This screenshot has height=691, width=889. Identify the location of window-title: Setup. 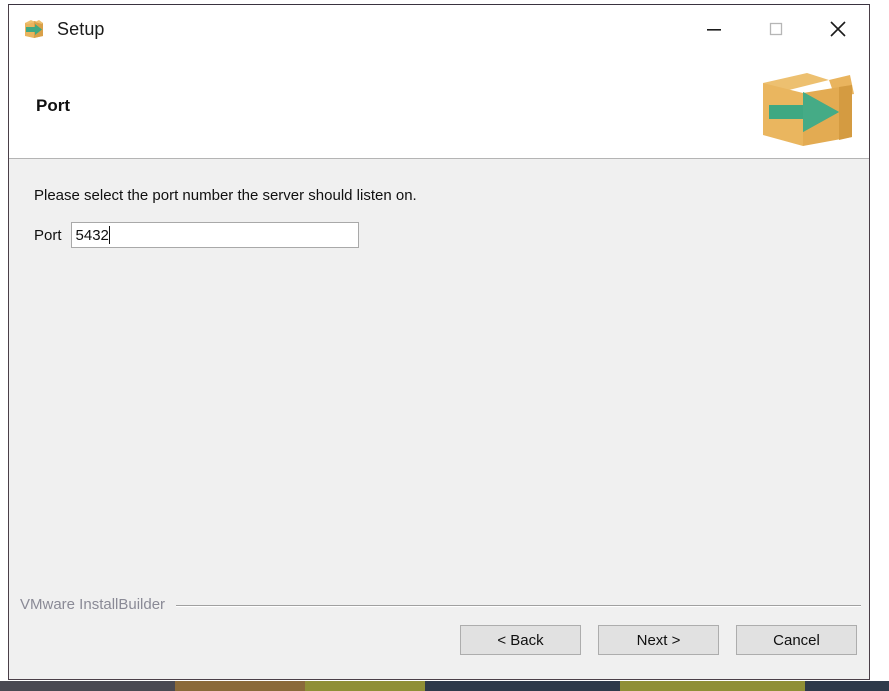
(81, 28).